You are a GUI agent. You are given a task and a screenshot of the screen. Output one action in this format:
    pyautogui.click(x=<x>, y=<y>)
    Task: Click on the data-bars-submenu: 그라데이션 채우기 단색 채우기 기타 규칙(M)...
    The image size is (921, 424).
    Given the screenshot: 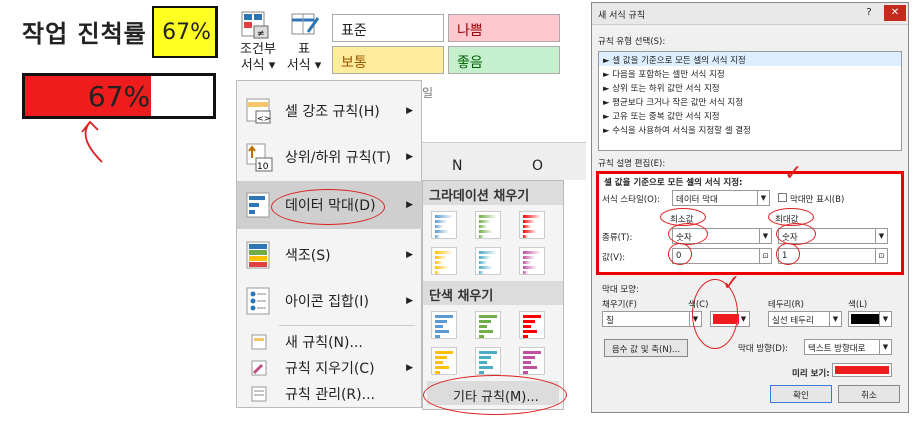 What is the action you would take?
    pyautogui.click(x=494, y=297)
    